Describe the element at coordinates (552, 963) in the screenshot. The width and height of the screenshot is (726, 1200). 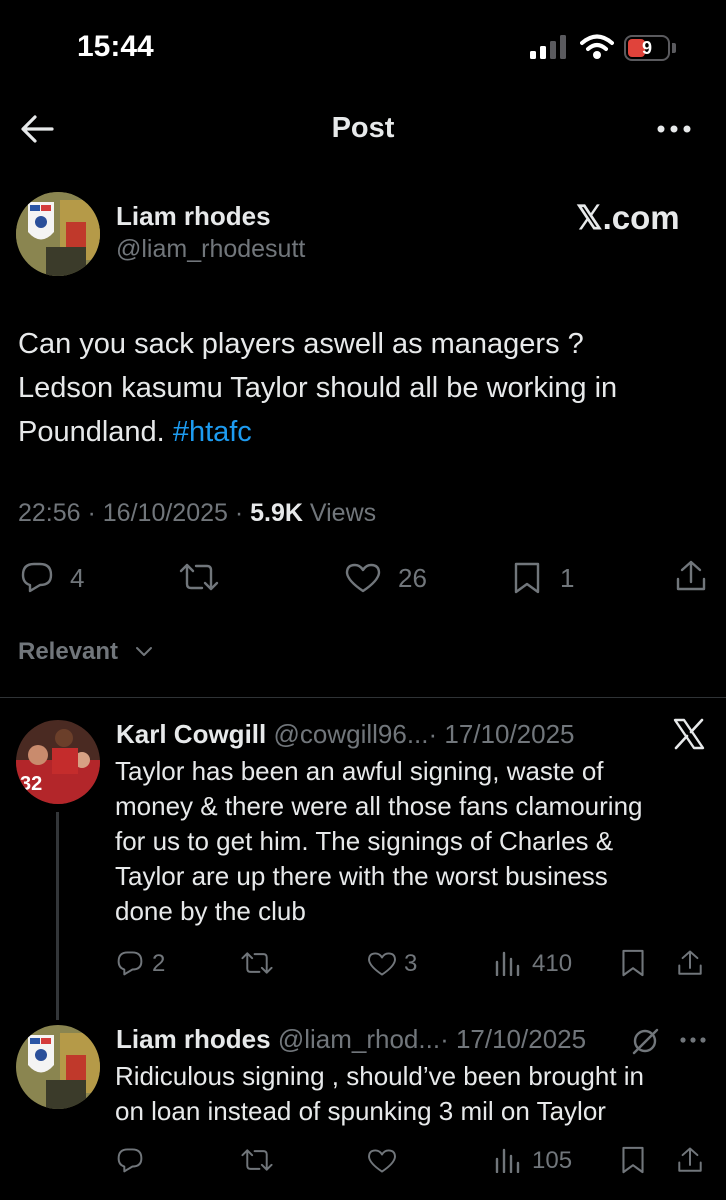
I see `views-count: 410` at that location.